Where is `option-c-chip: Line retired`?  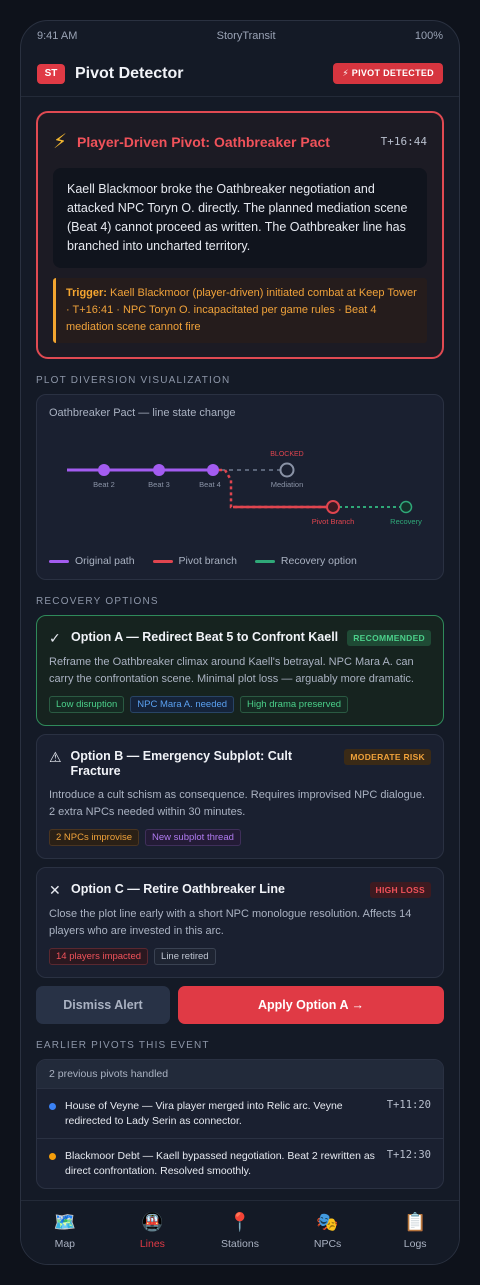
option-c-chip: Line retired is located at coordinates (185, 956).